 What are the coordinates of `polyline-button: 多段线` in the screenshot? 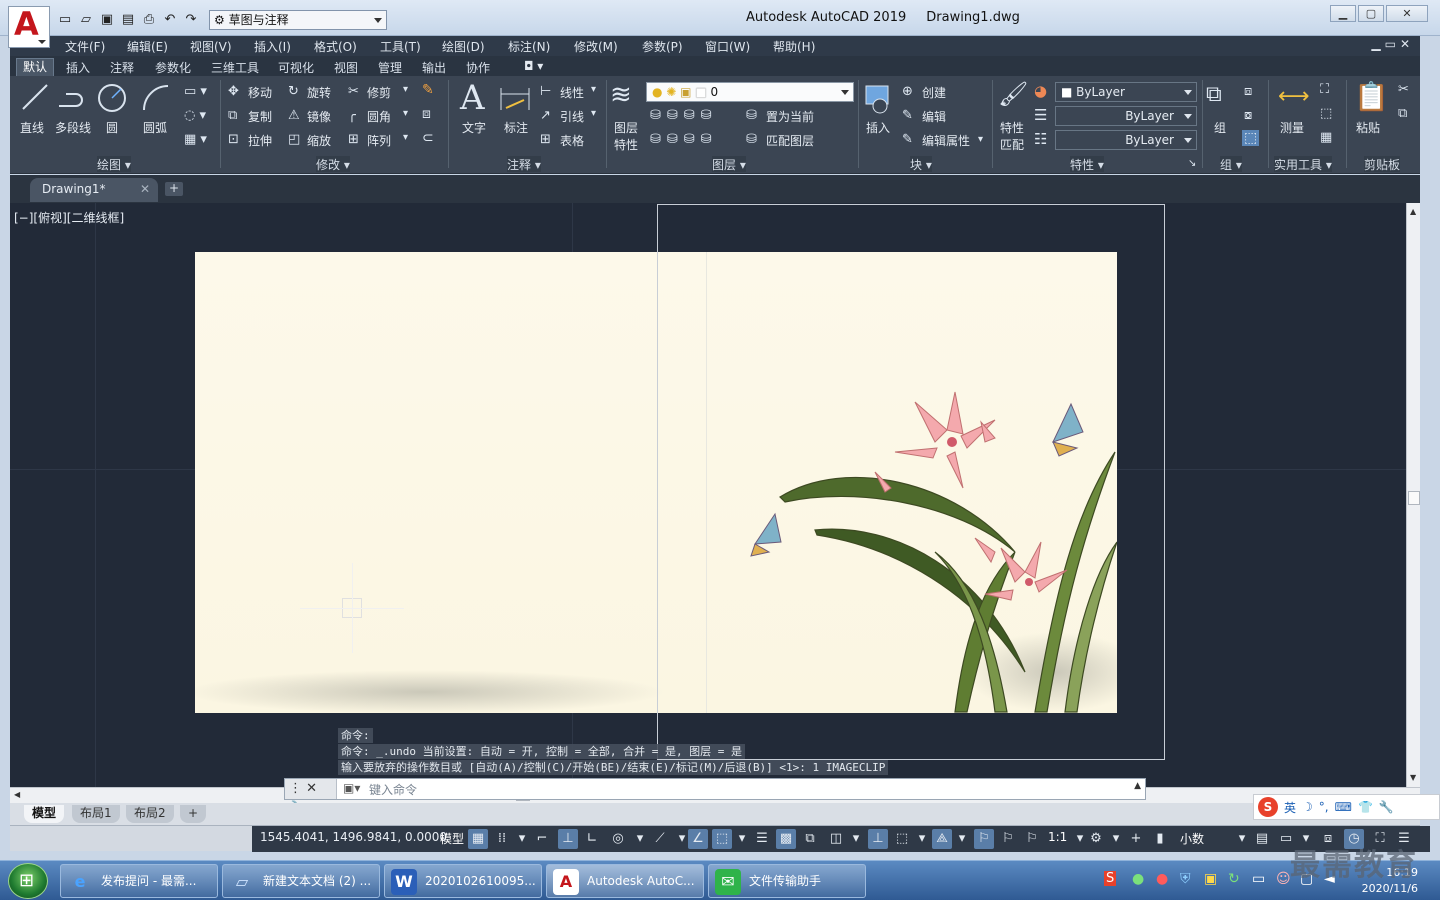 It's located at (73, 127).